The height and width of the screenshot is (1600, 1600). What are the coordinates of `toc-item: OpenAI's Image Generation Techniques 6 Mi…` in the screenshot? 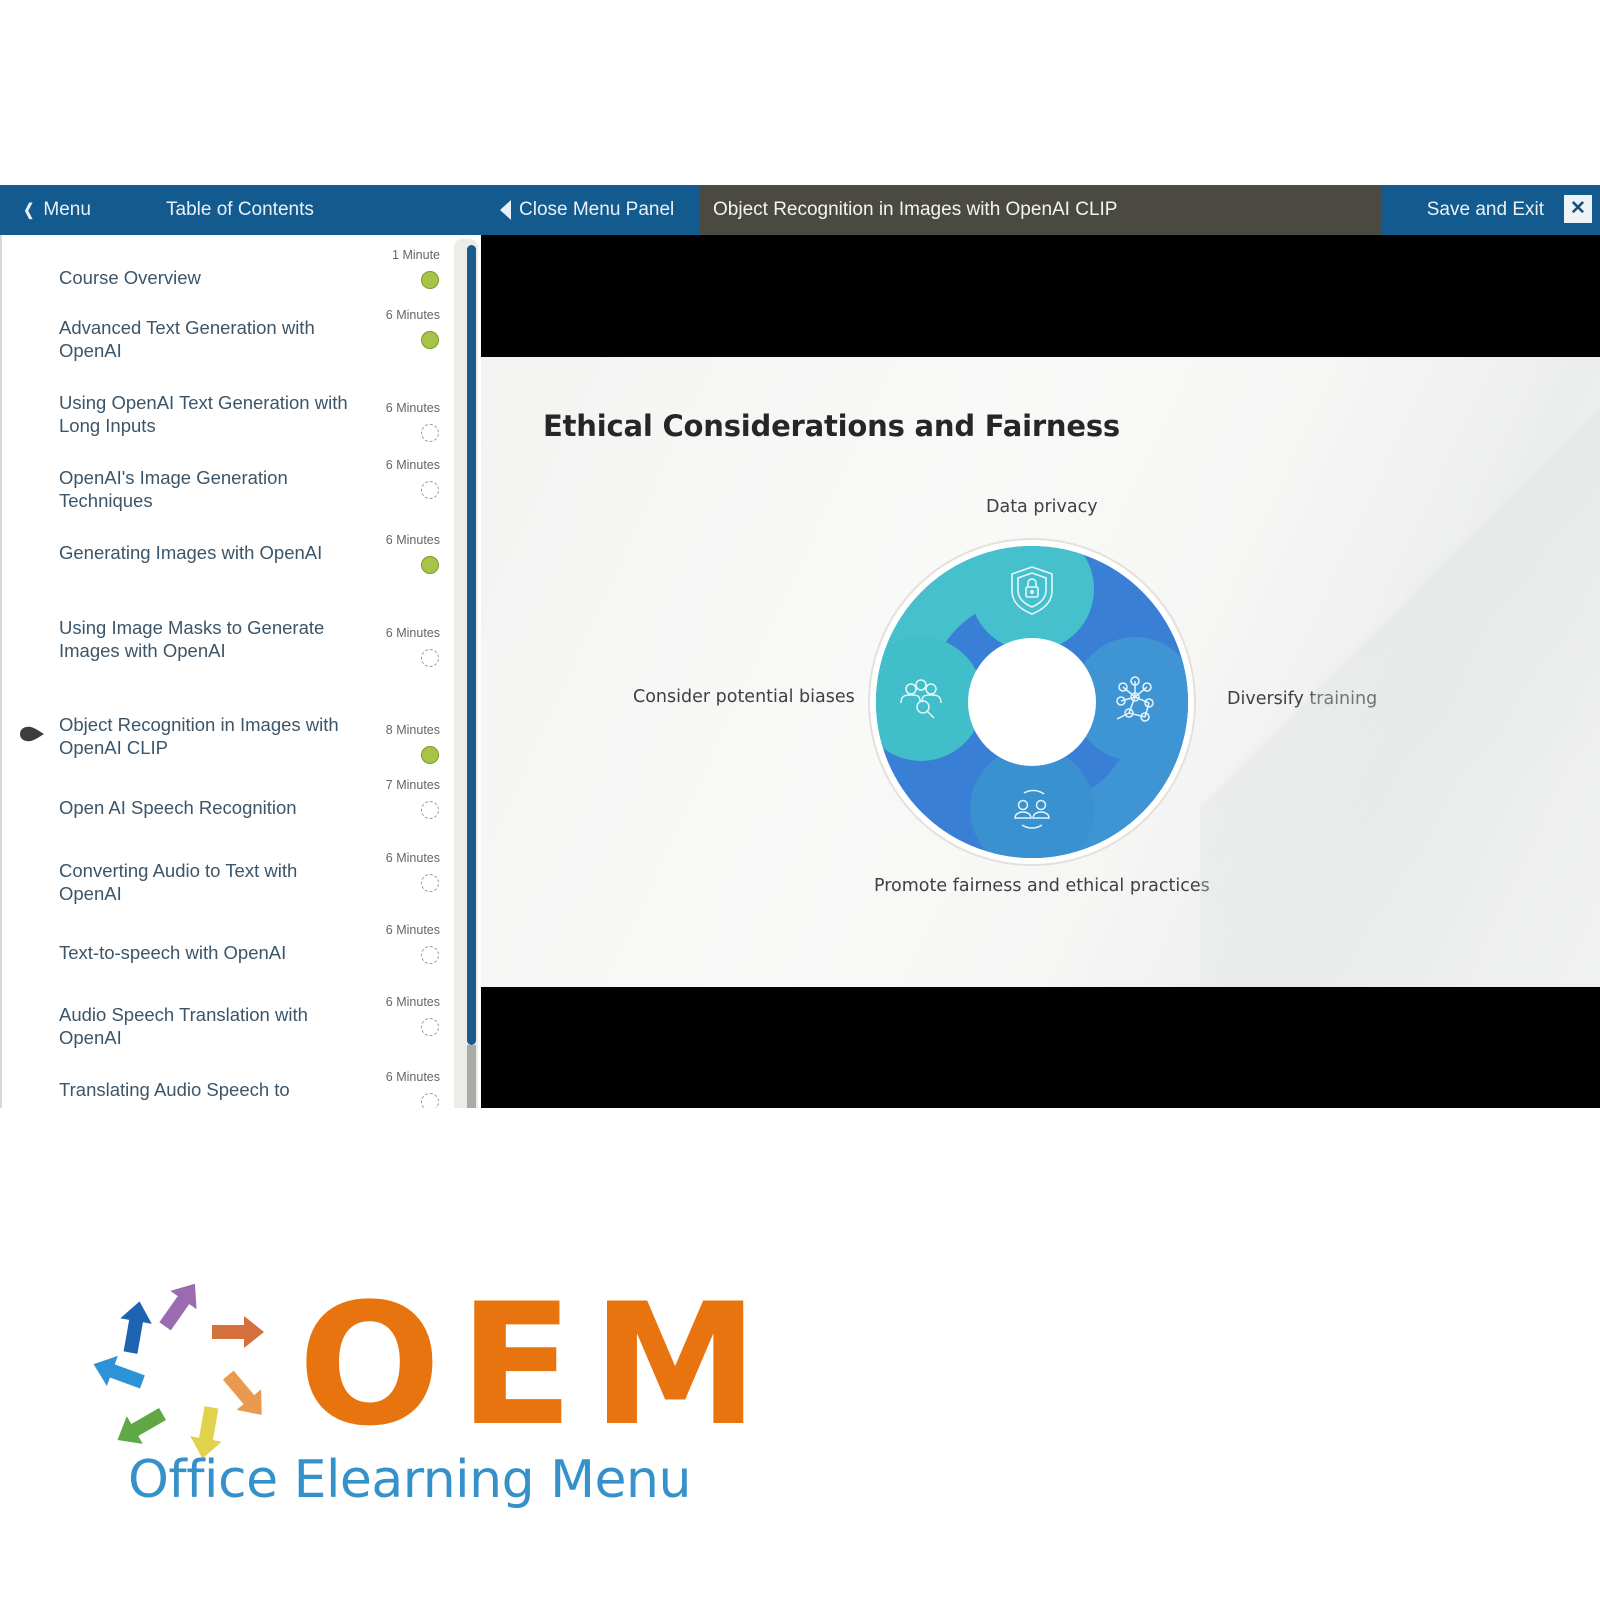 It's located at (227, 499).